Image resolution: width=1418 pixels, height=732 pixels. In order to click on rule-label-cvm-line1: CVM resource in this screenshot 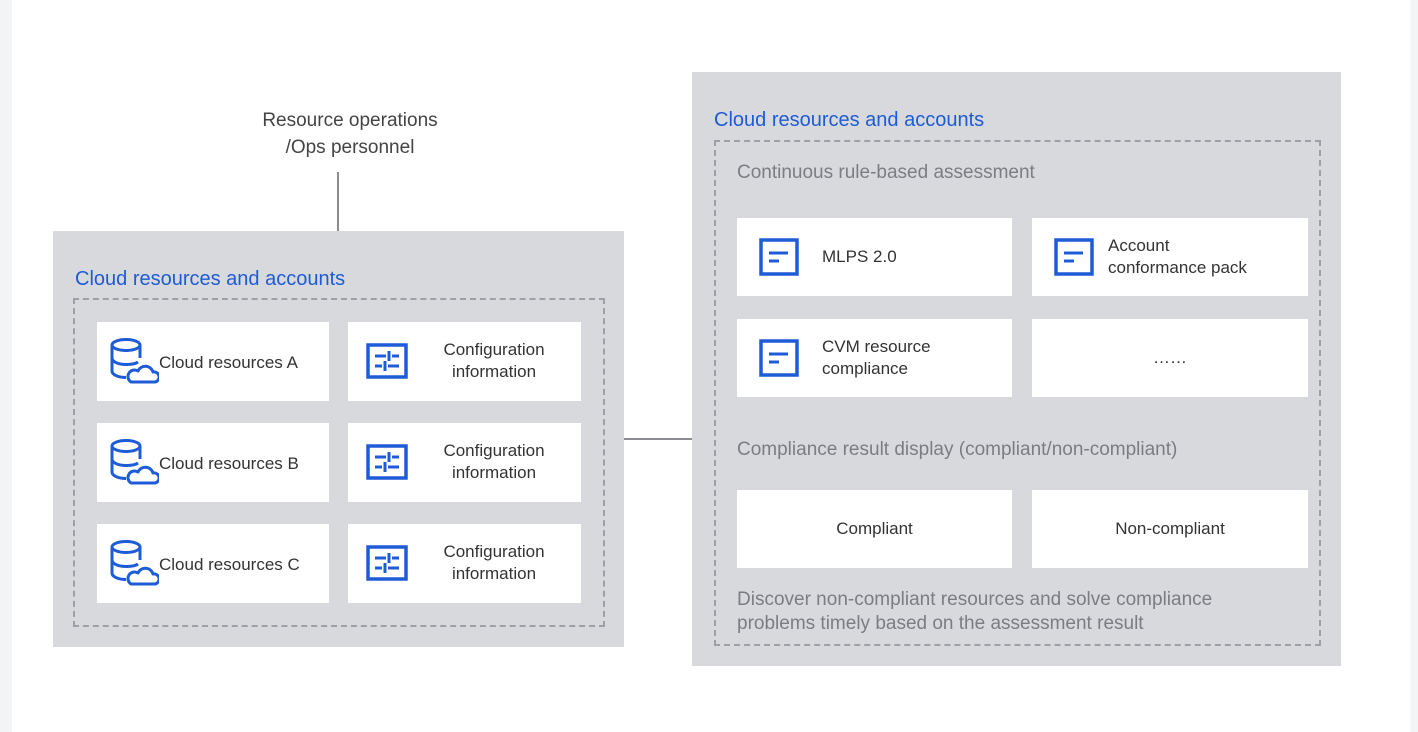, I will do `click(876, 346)`.